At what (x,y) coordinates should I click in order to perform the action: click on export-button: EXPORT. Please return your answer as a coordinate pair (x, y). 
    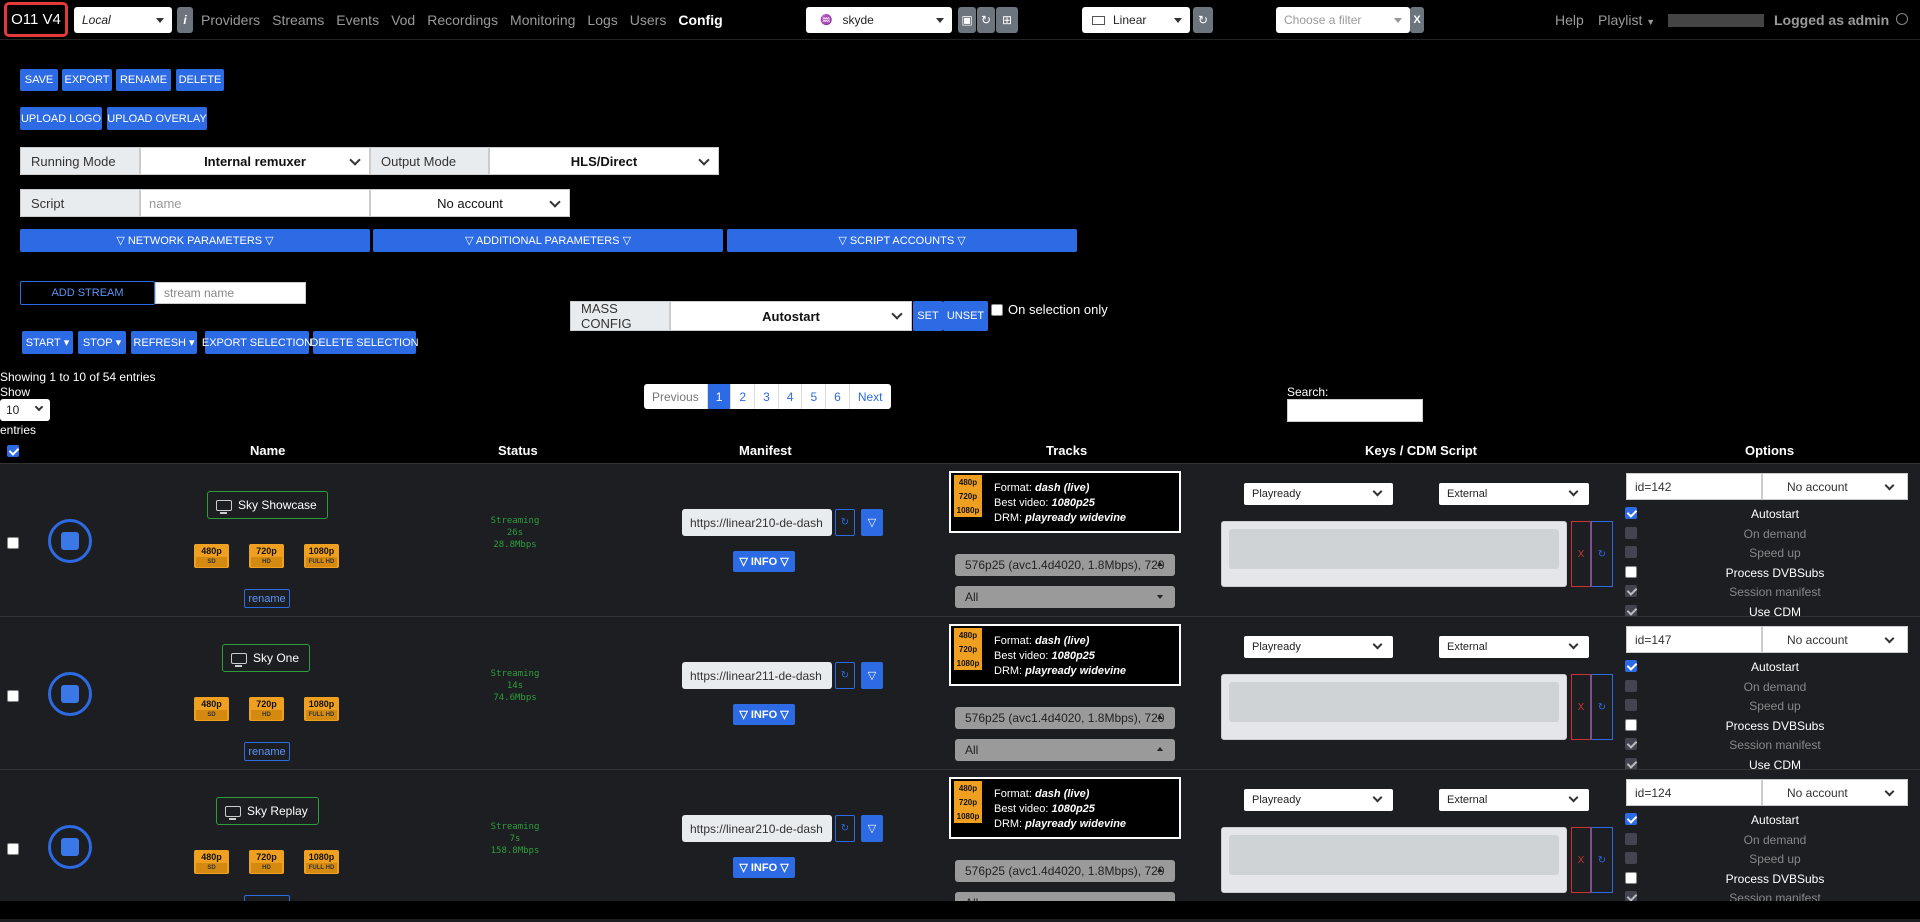
    Looking at the image, I should click on (87, 80).